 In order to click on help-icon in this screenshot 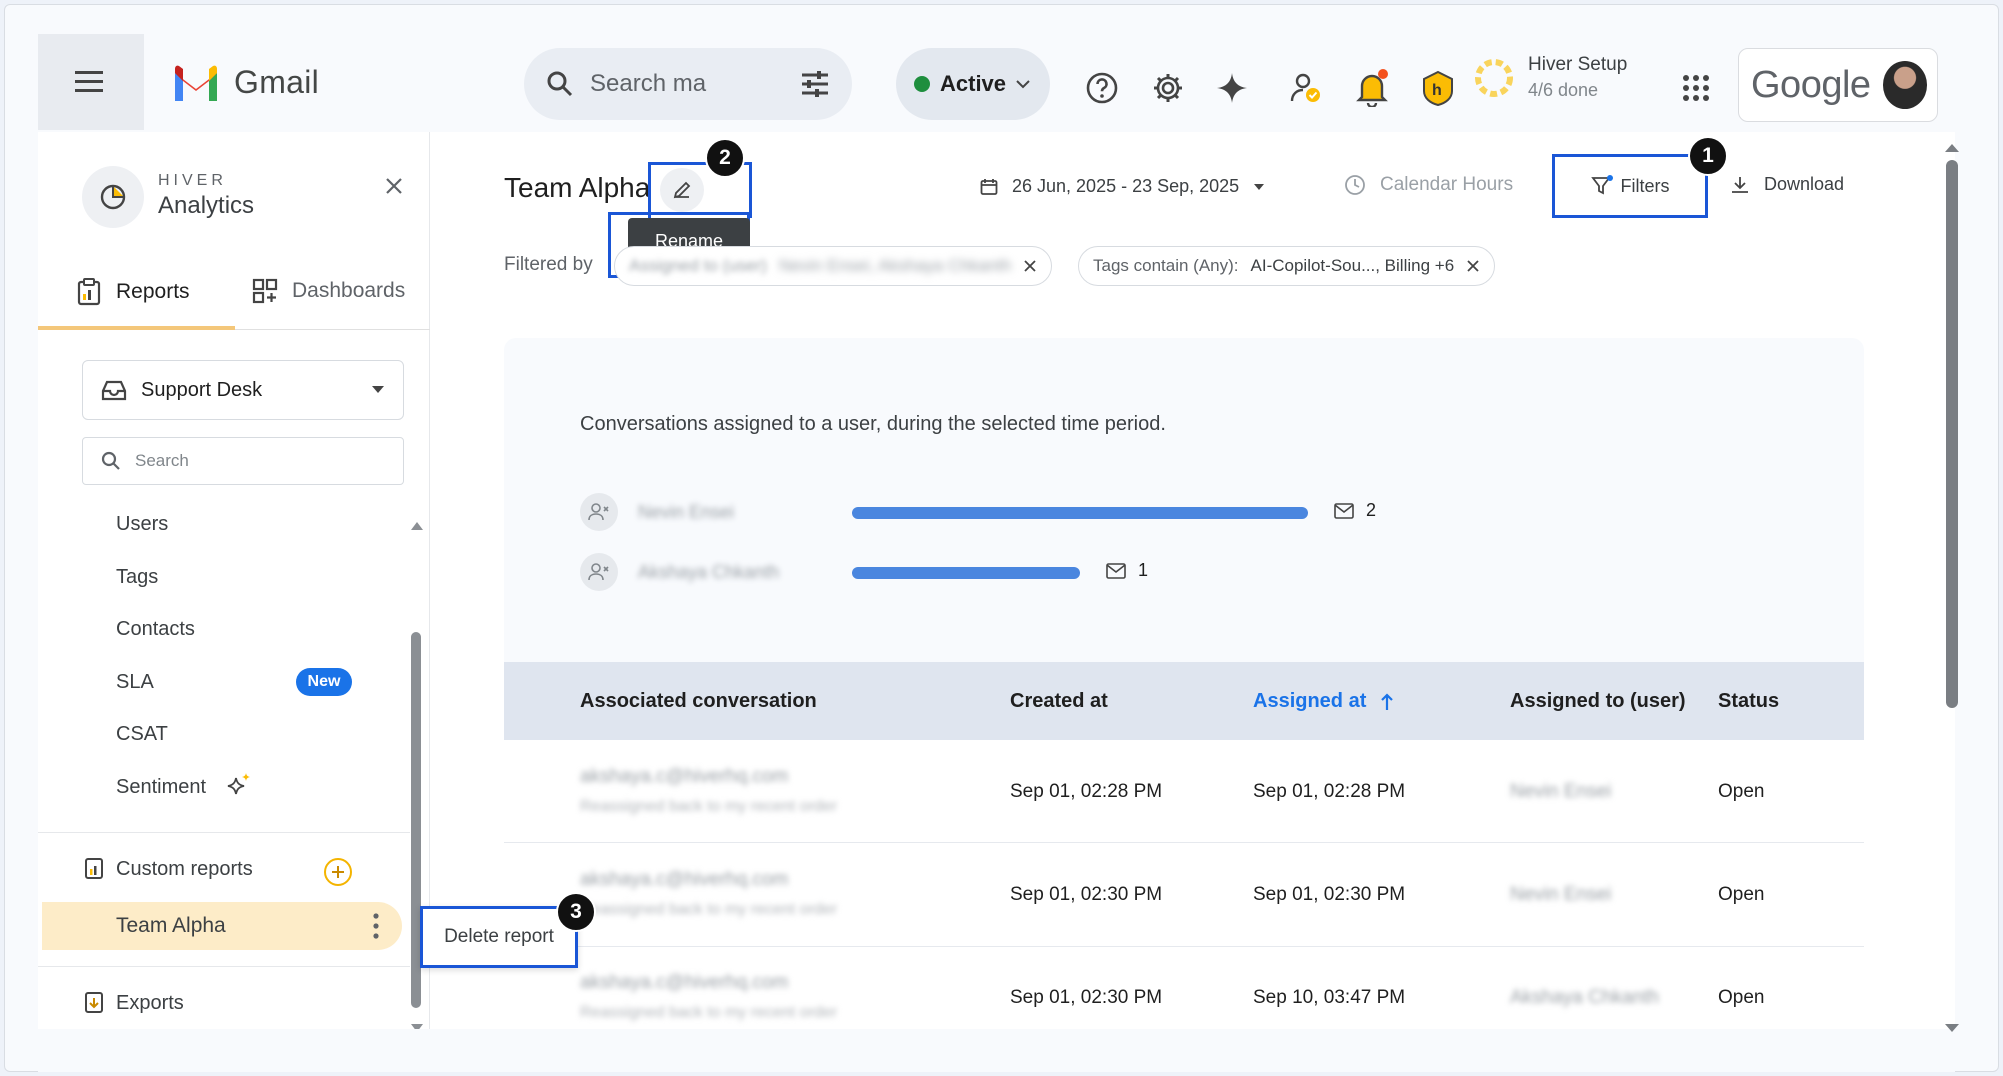, I will do `click(1102, 88)`.